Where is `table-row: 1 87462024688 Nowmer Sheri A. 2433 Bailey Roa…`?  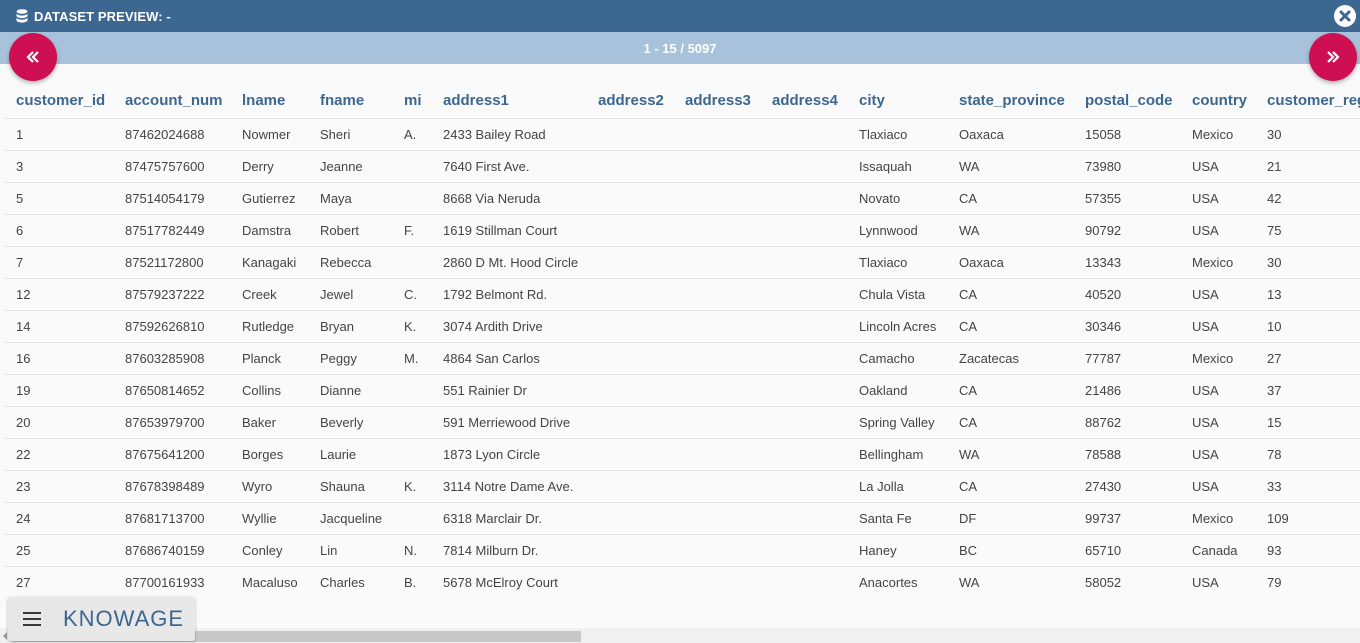
table-row: 1 87462024688 Nowmer Sheri A. 2433 Bailey Roa… is located at coordinates (682, 134).